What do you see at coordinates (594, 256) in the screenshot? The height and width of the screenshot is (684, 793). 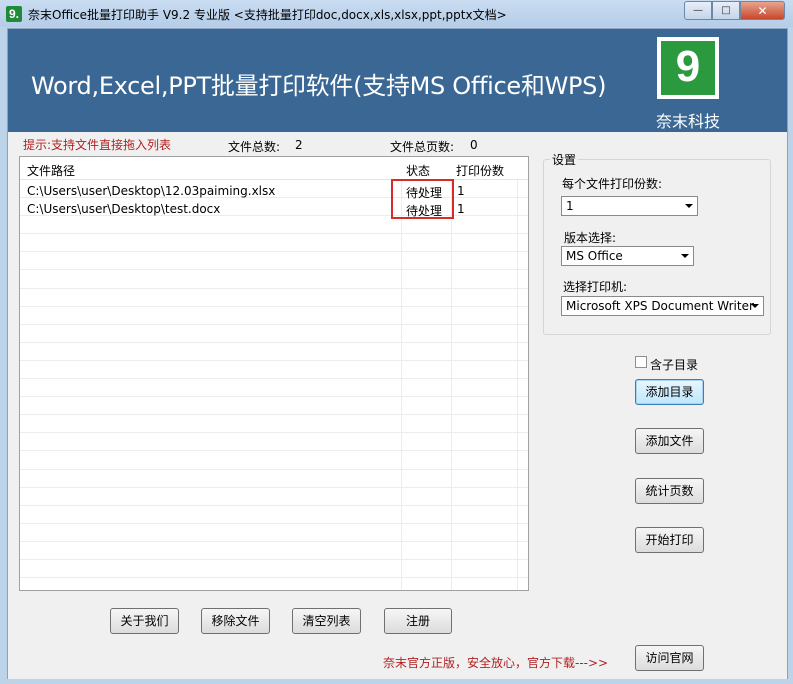 I see `version-select-value: MS Office` at bounding box center [594, 256].